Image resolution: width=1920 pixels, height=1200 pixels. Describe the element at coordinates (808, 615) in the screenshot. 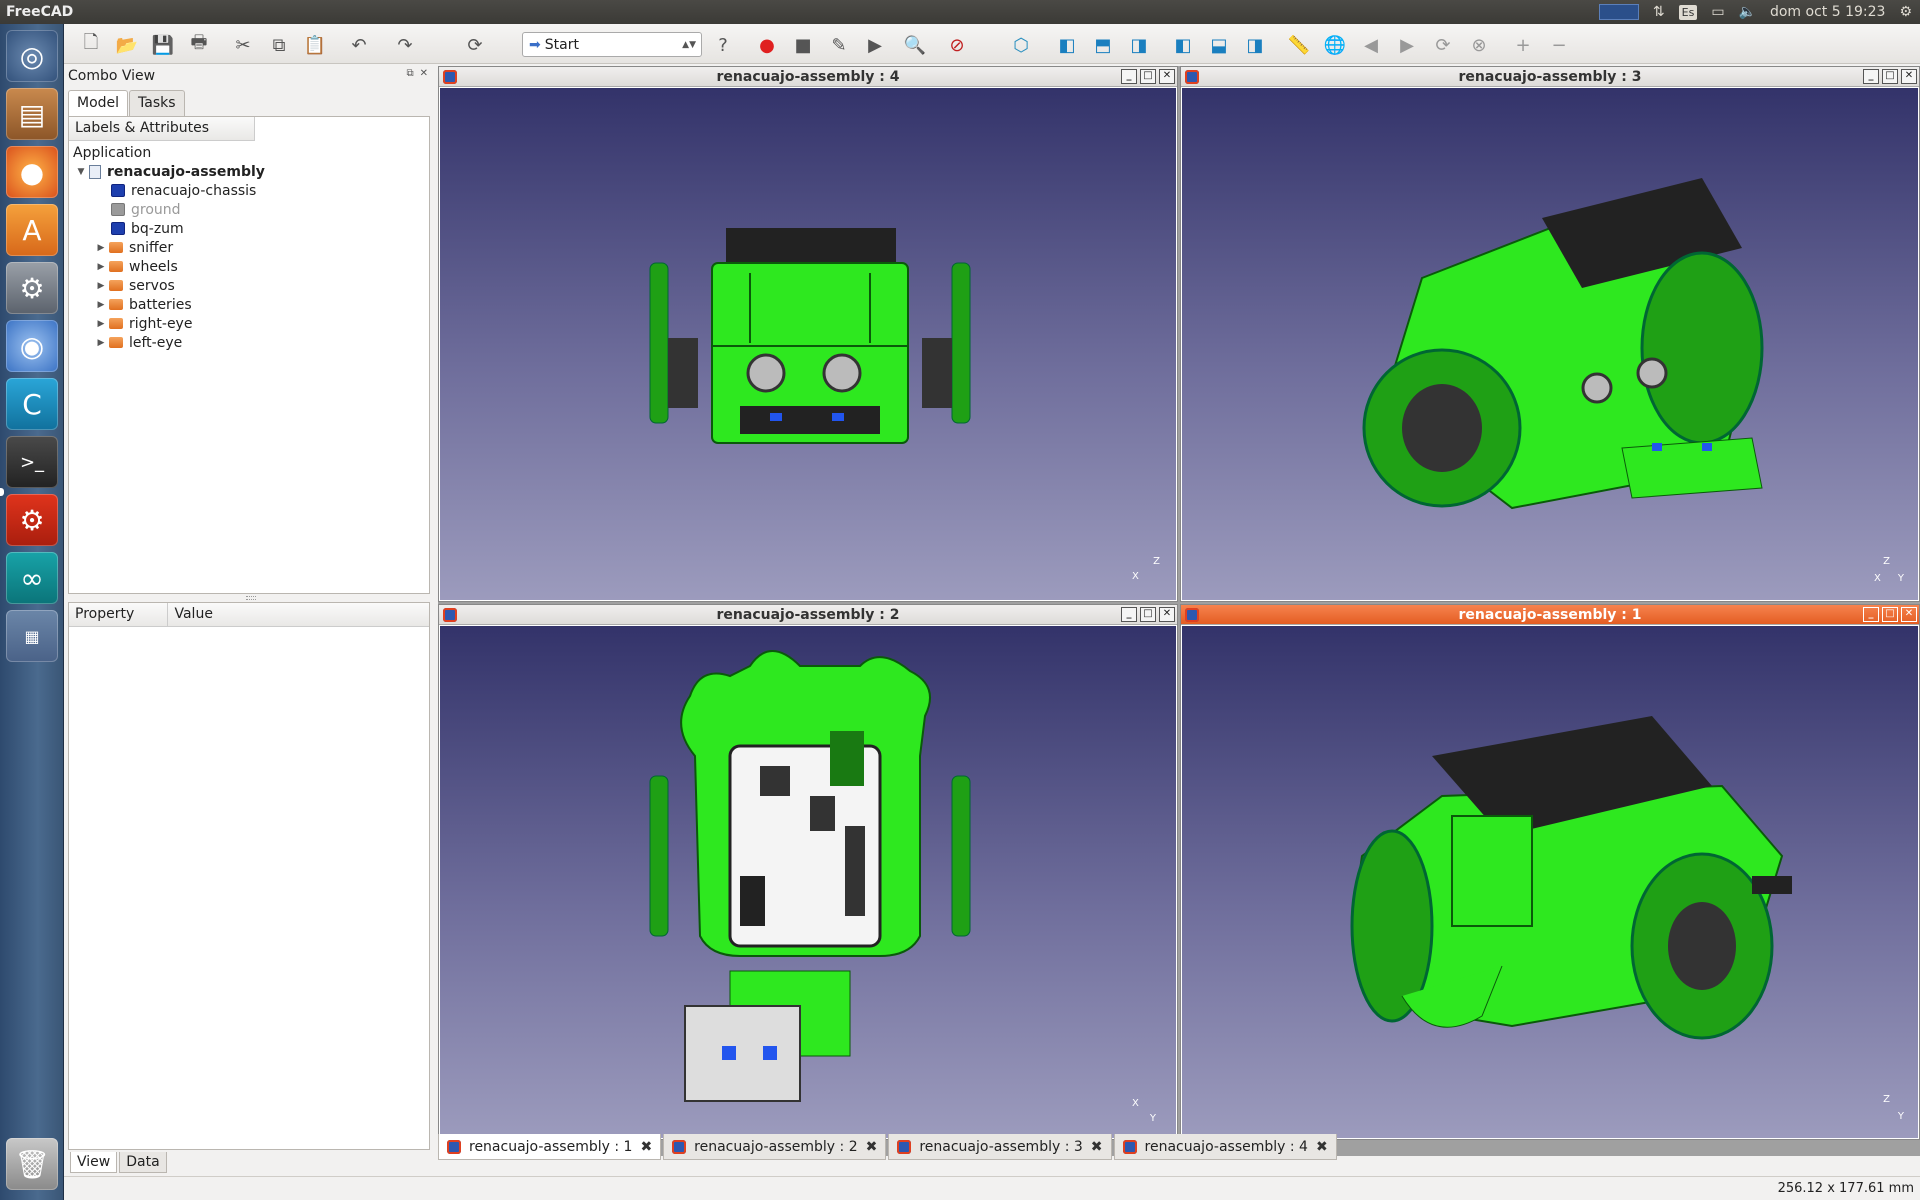

I see `view-title-bar: renacuajo-assembly : 2 _ □ ✕` at that location.